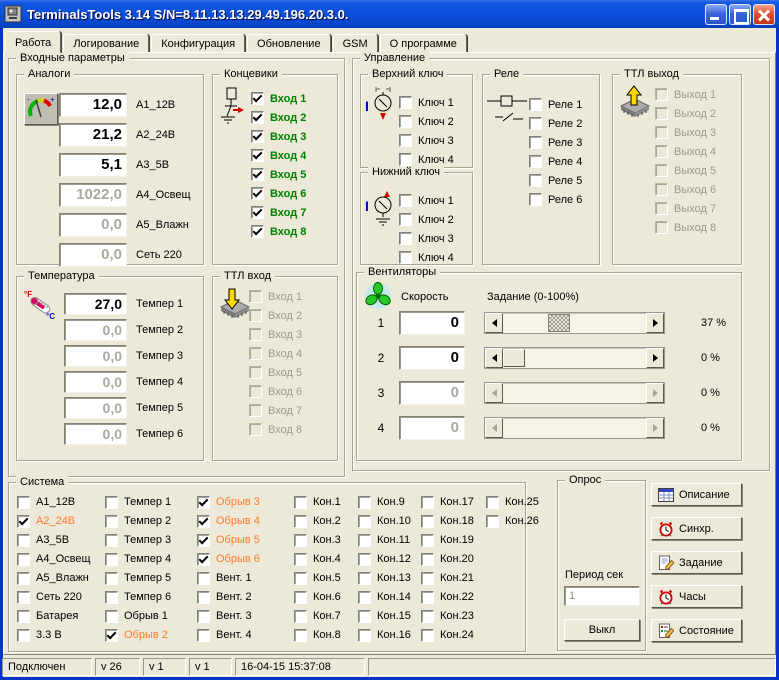 The height and width of the screenshot is (680, 779). I want to click on poll-off-button: Выкл, so click(602, 630).